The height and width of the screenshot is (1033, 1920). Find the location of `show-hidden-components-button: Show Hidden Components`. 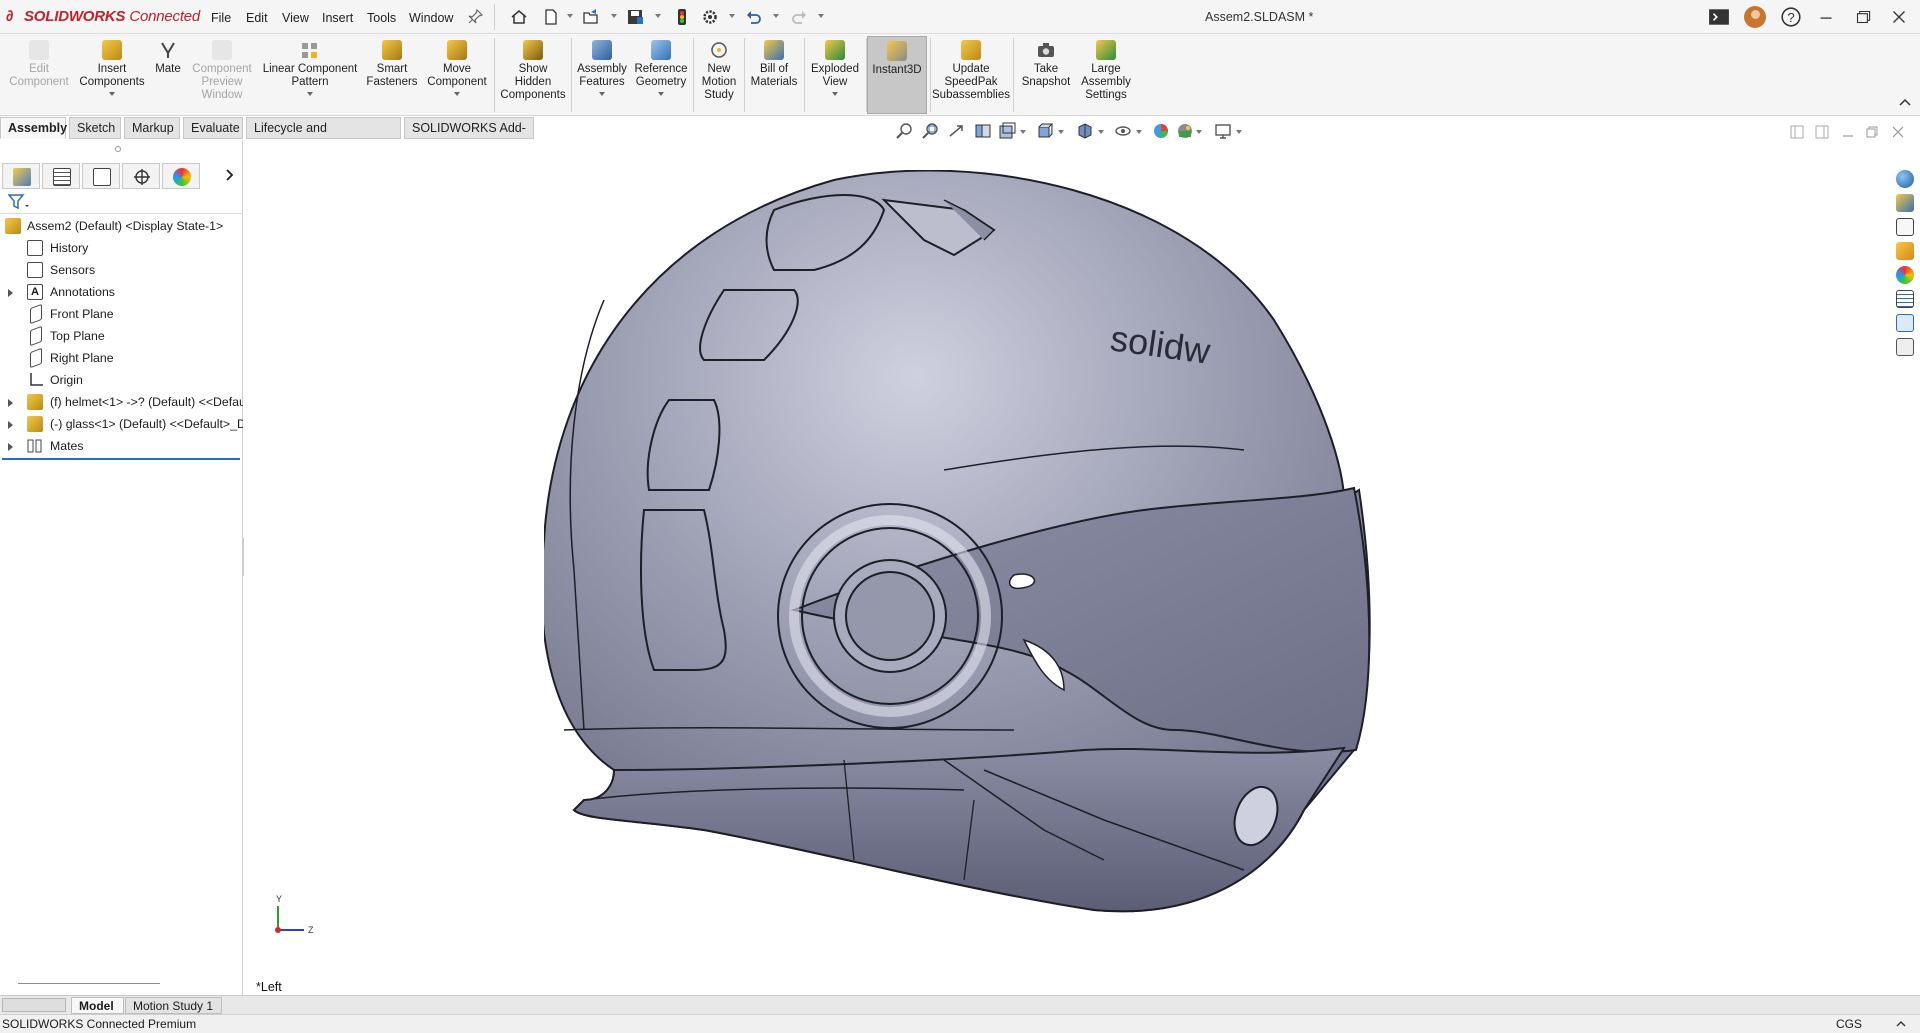

show-hidden-components-button: Show Hidden Components is located at coordinates (533, 71).